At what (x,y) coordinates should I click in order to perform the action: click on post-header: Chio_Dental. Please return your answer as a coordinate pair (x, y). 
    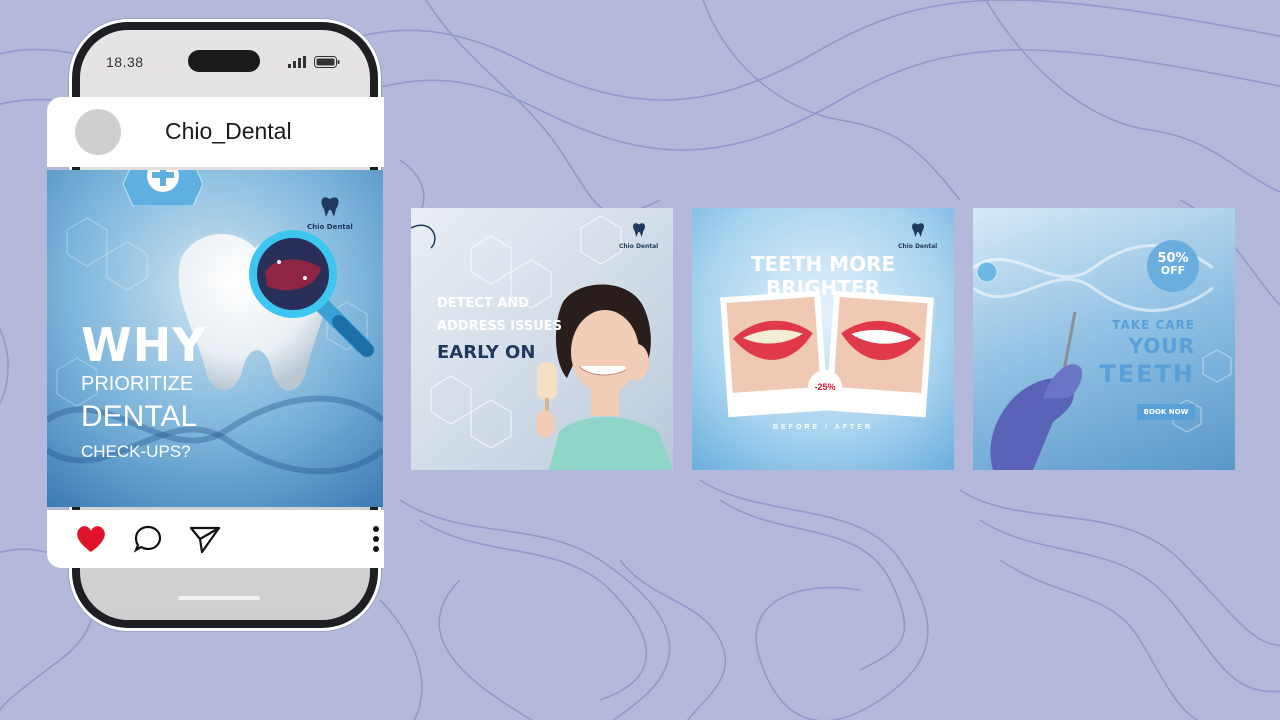
    Looking at the image, I should click on (215, 132).